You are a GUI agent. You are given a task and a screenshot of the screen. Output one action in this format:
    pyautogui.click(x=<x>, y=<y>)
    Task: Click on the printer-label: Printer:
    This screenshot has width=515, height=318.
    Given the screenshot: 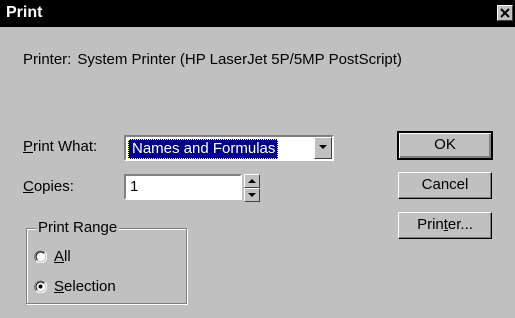 What is the action you would take?
    pyautogui.click(x=47, y=59)
    